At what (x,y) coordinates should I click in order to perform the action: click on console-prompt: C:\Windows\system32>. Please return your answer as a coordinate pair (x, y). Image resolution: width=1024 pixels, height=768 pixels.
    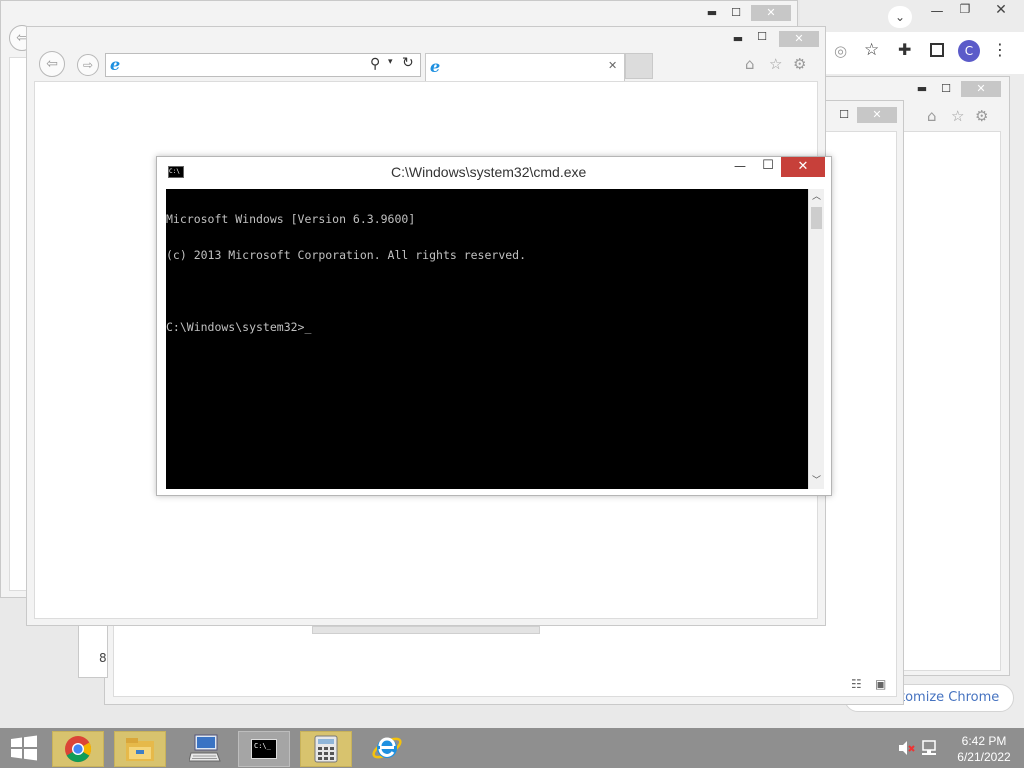
    Looking at the image, I should click on (235, 327).